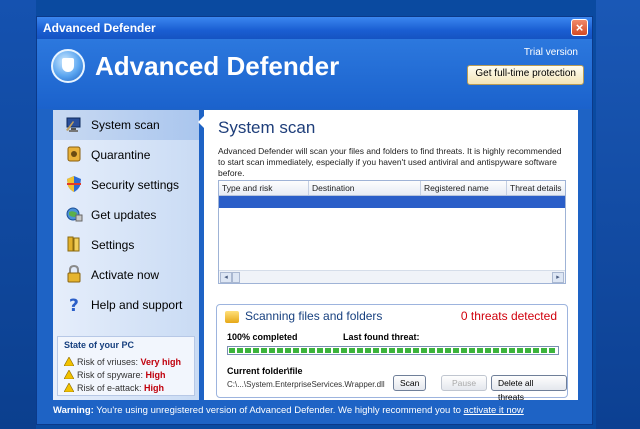 The image size is (640, 429). What do you see at coordinates (137, 305) in the screenshot?
I see `sidebar-item-label: Help and support` at bounding box center [137, 305].